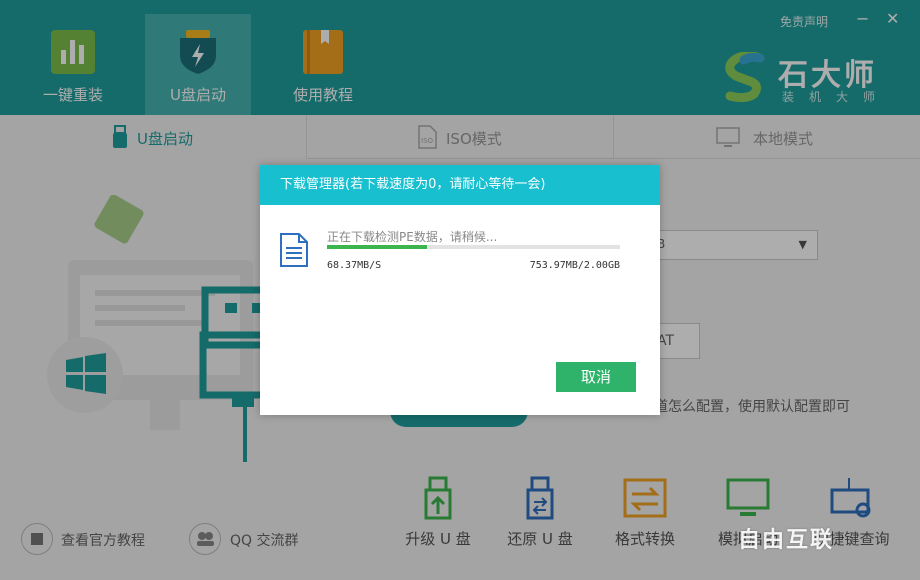 The image size is (920, 580). What do you see at coordinates (294, 250) in the screenshot?
I see `document-icon` at bounding box center [294, 250].